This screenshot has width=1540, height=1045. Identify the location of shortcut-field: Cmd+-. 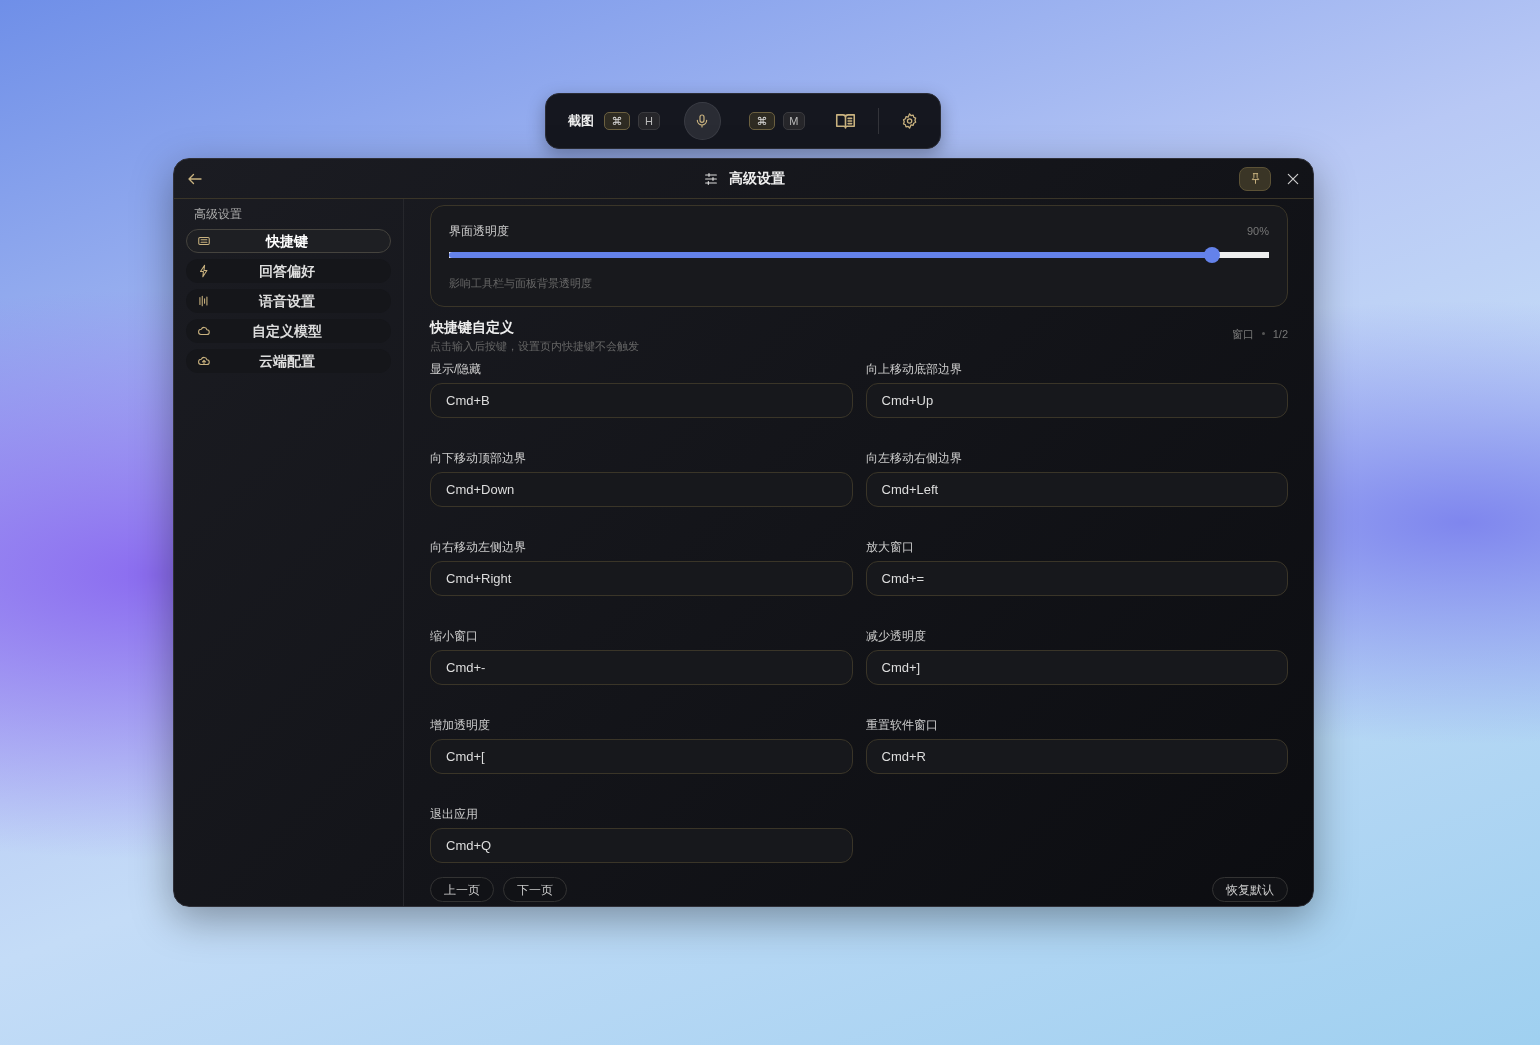
(641, 667).